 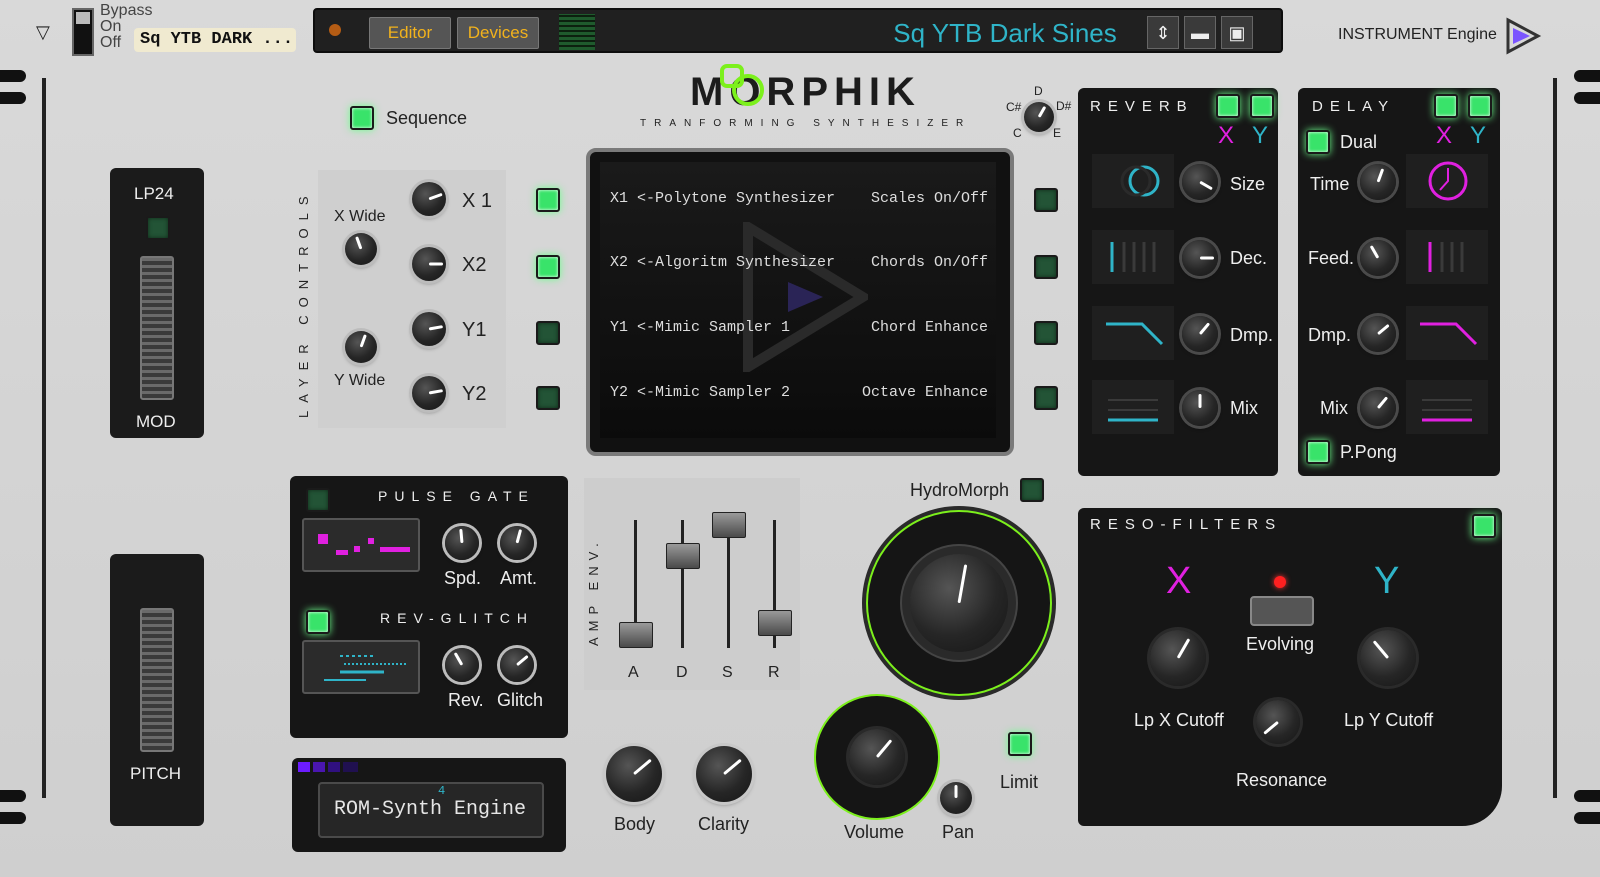 I want to click on patch-browse-updown-icon: ⇕, so click(x=1163, y=32).